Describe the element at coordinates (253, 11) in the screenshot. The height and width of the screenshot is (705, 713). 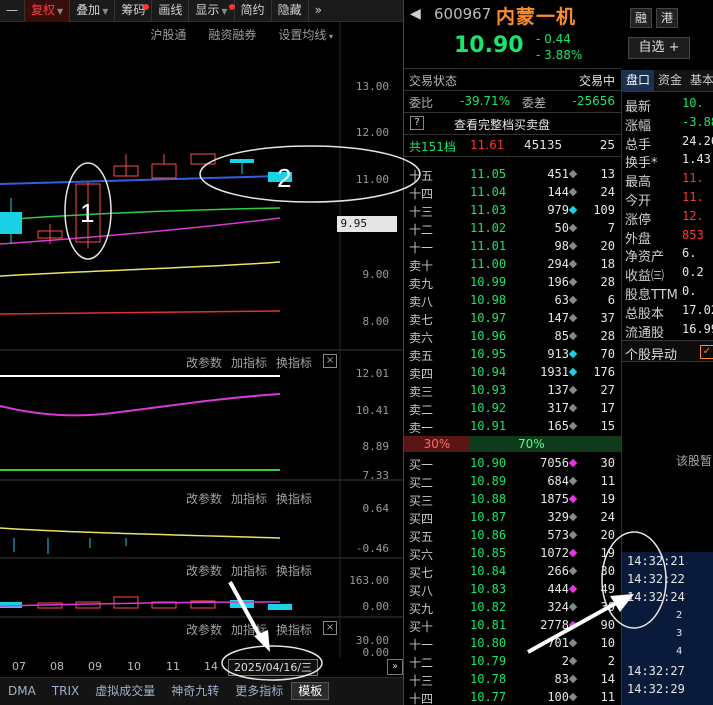
I see `toolbar-simple-button: 简约` at that location.